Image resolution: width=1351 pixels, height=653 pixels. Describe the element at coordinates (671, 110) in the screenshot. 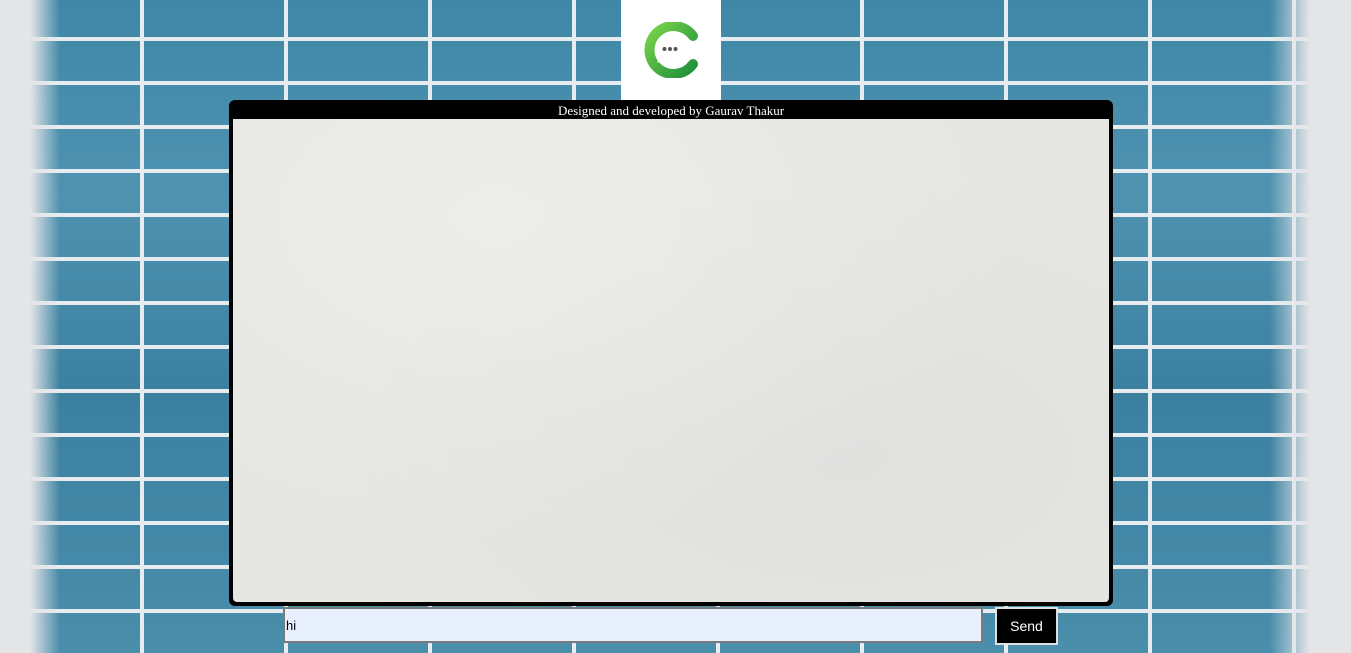

I see `credit-text: Designed and developed by Gaurav Thakur` at that location.